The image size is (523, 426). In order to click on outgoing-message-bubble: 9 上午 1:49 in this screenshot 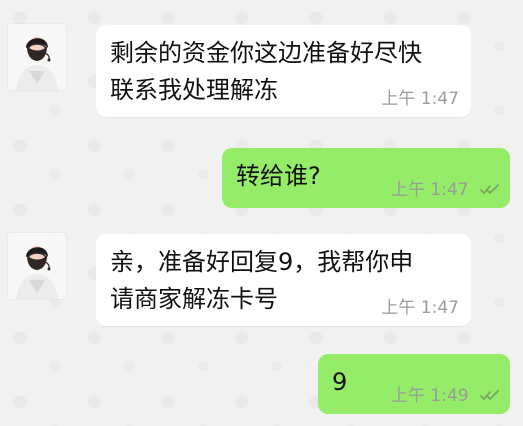, I will do `click(414, 384)`.